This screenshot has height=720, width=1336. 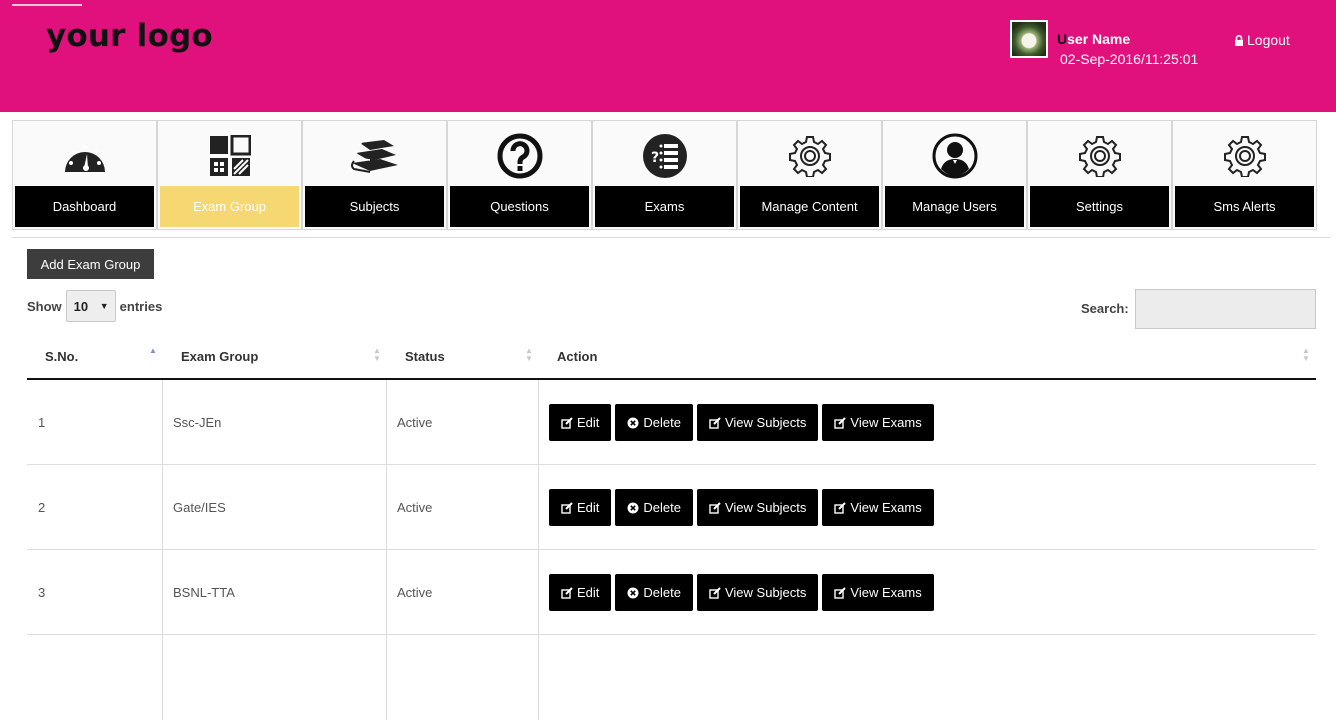 I want to click on header-accent-line, so click(x=47, y=5).